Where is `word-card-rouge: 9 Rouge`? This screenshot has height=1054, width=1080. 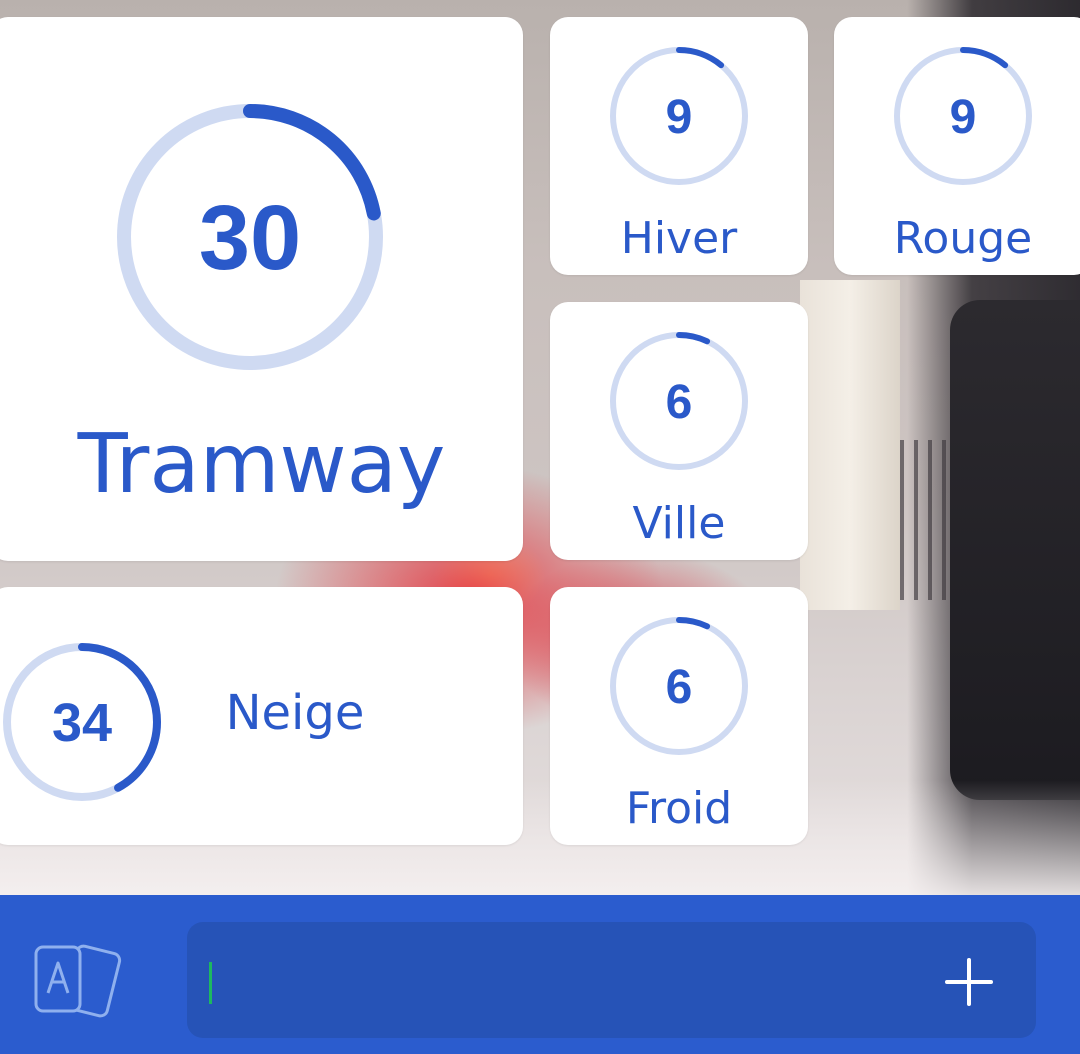
word-card-rouge: 9 Rouge is located at coordinates (957, 146).